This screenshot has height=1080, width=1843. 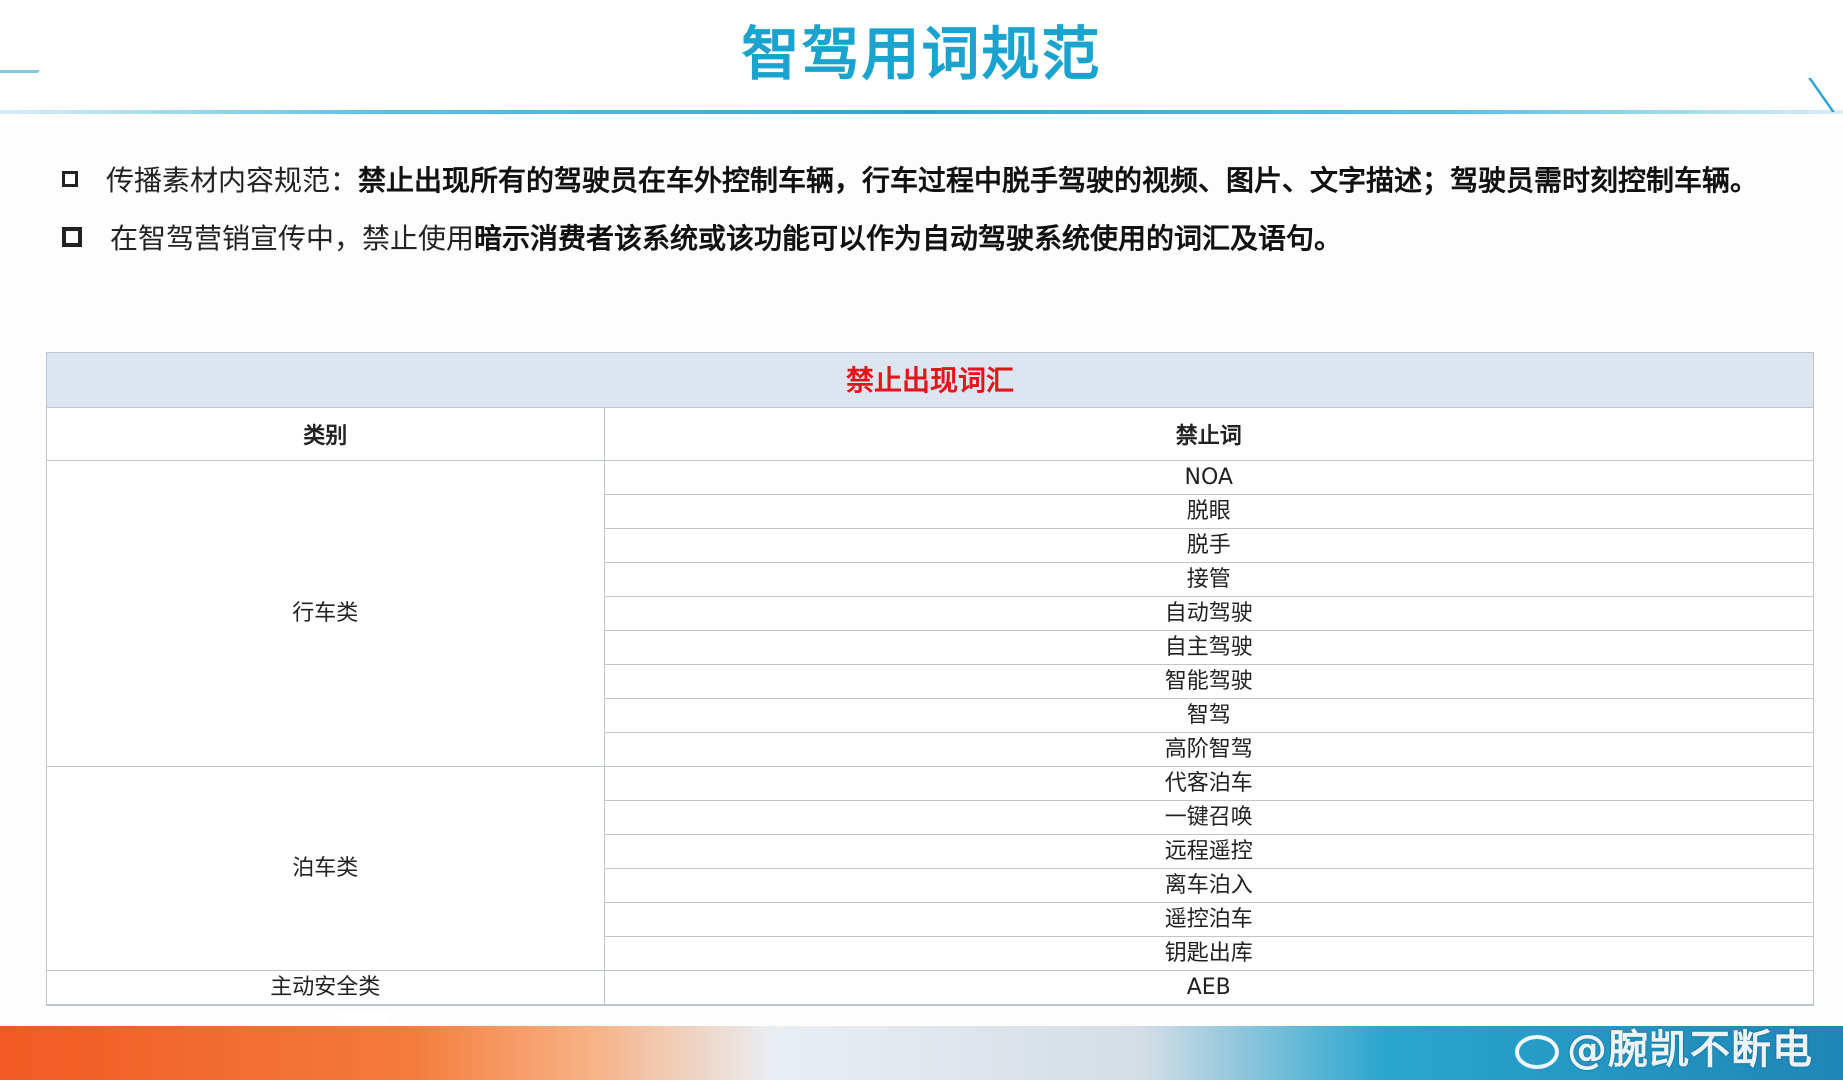 I want to click on bullet-lead: 在智驾营销宣传中，禁止使用, so click(x=292, y=238).